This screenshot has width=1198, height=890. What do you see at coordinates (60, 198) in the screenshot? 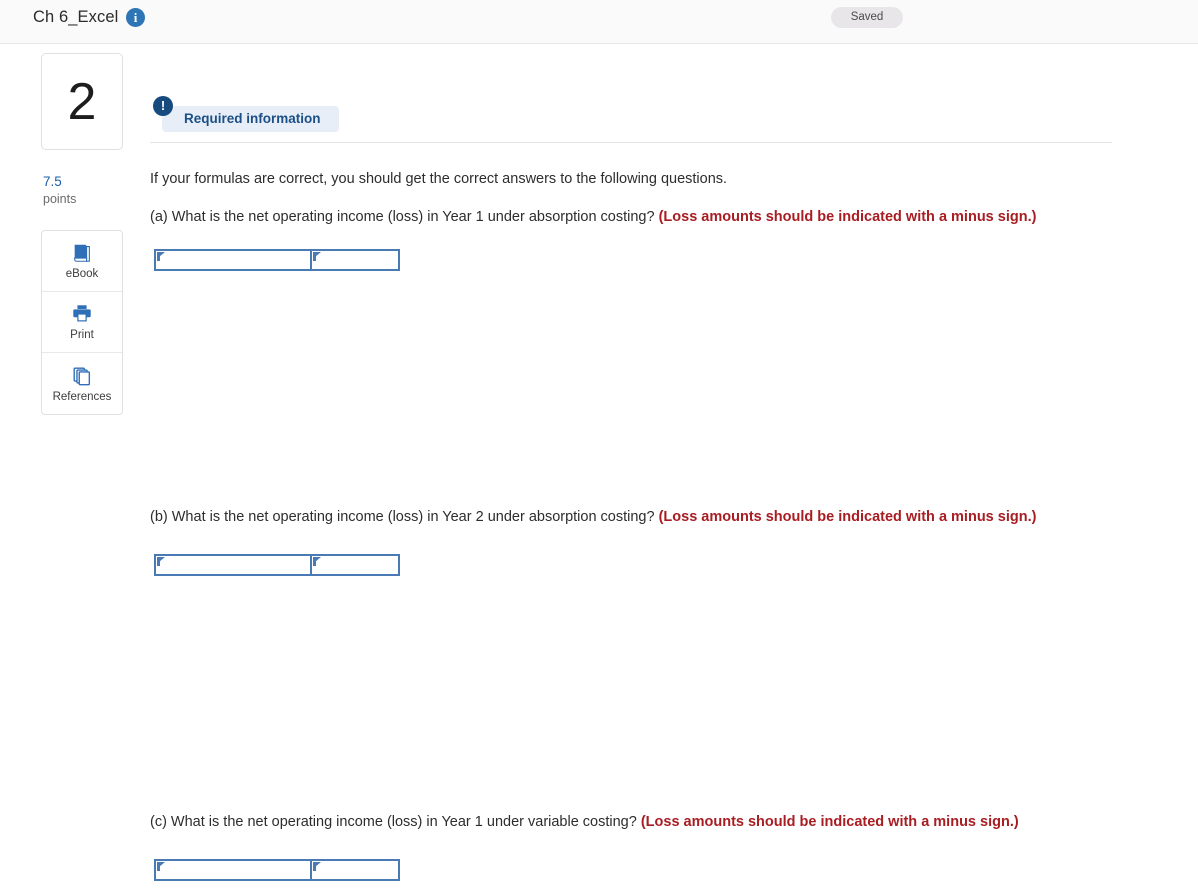
I see `points-label: points` at bounding box center [60, 198].